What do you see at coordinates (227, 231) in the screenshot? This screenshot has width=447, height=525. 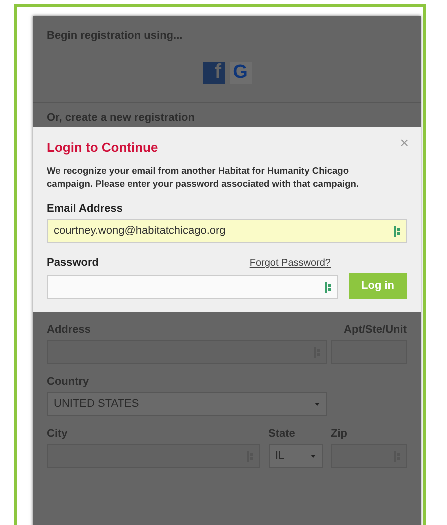 I see `email-field: courtney.wong@habitatchicago.org` at bounding box center [227, 231].